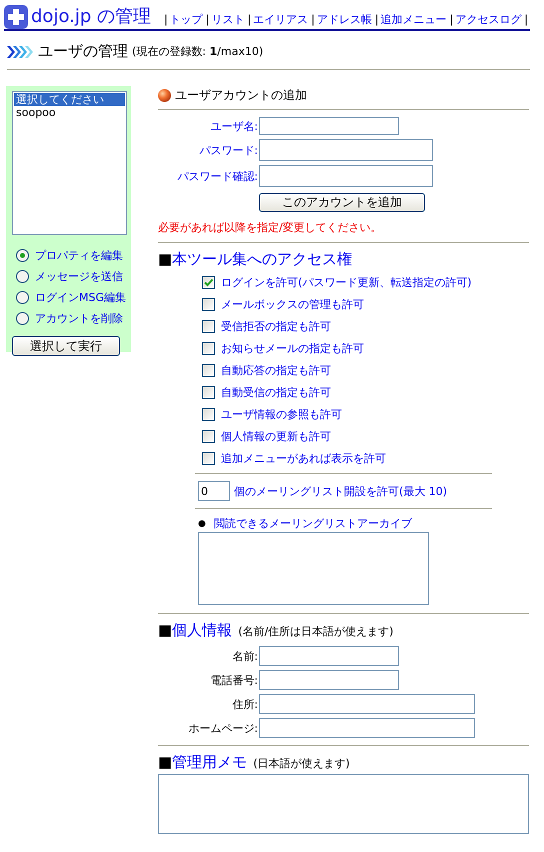  I want to click on section-note: (名前/住所は日本語が使えます), so click(316, 631).